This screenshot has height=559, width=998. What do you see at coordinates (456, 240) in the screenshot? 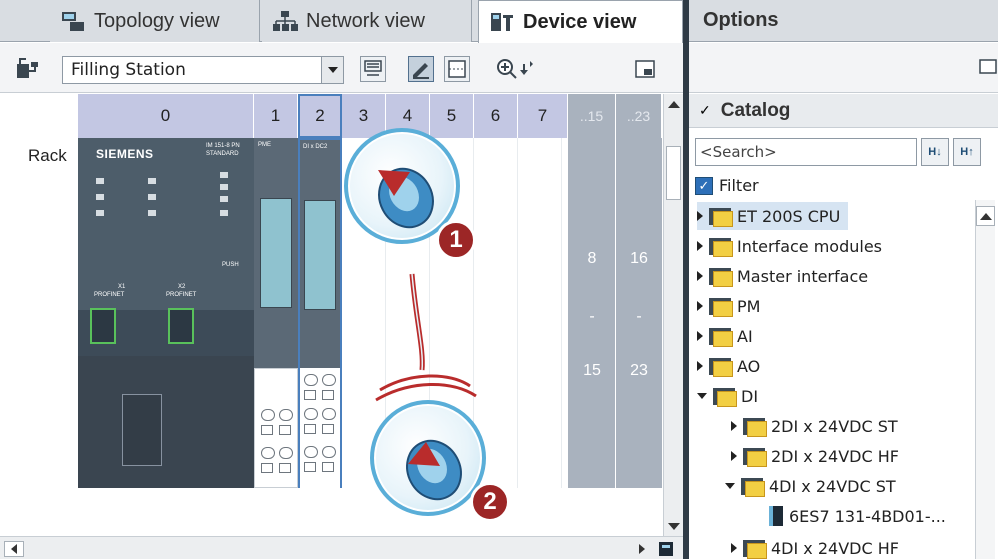
I see `step-1-badge: 1` at bounding box center [456, 240].